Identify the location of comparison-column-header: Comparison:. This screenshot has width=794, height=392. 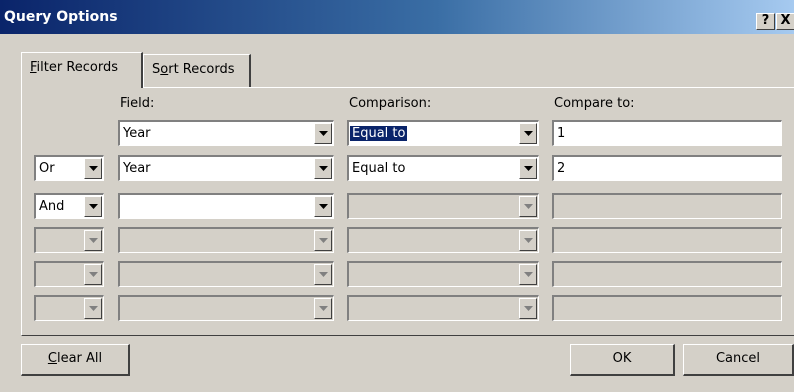
(390, 103).